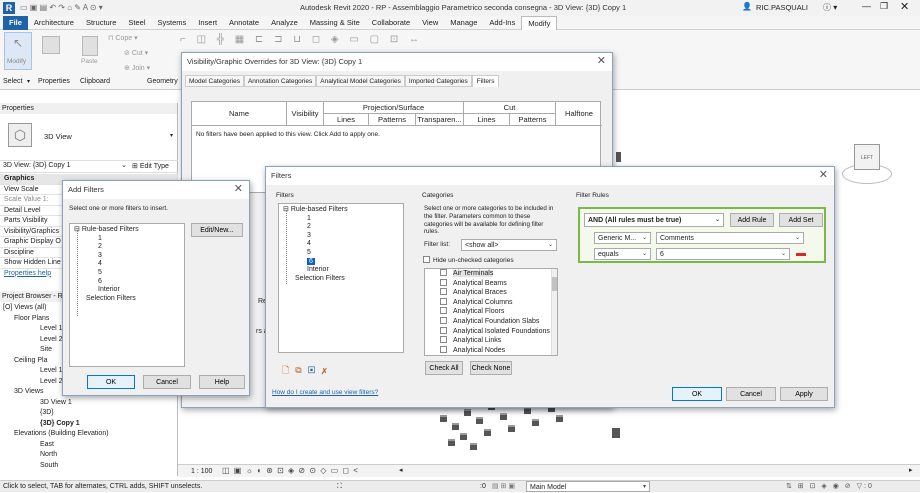 This screenshot has width=920, height=493. Describe the element at coordinates (487, 120) in the screenshot. I see `col-cut-lines: Lines` at that location.